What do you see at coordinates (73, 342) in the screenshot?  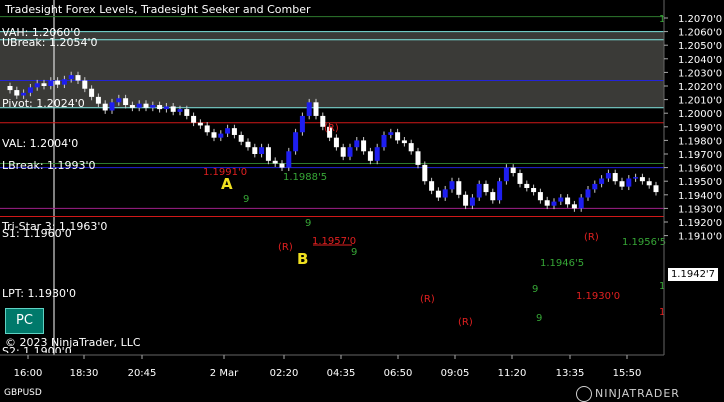 I see `copyright-text: © 2023 NinjaTrader, LLC` at bounding box center [73, 342].